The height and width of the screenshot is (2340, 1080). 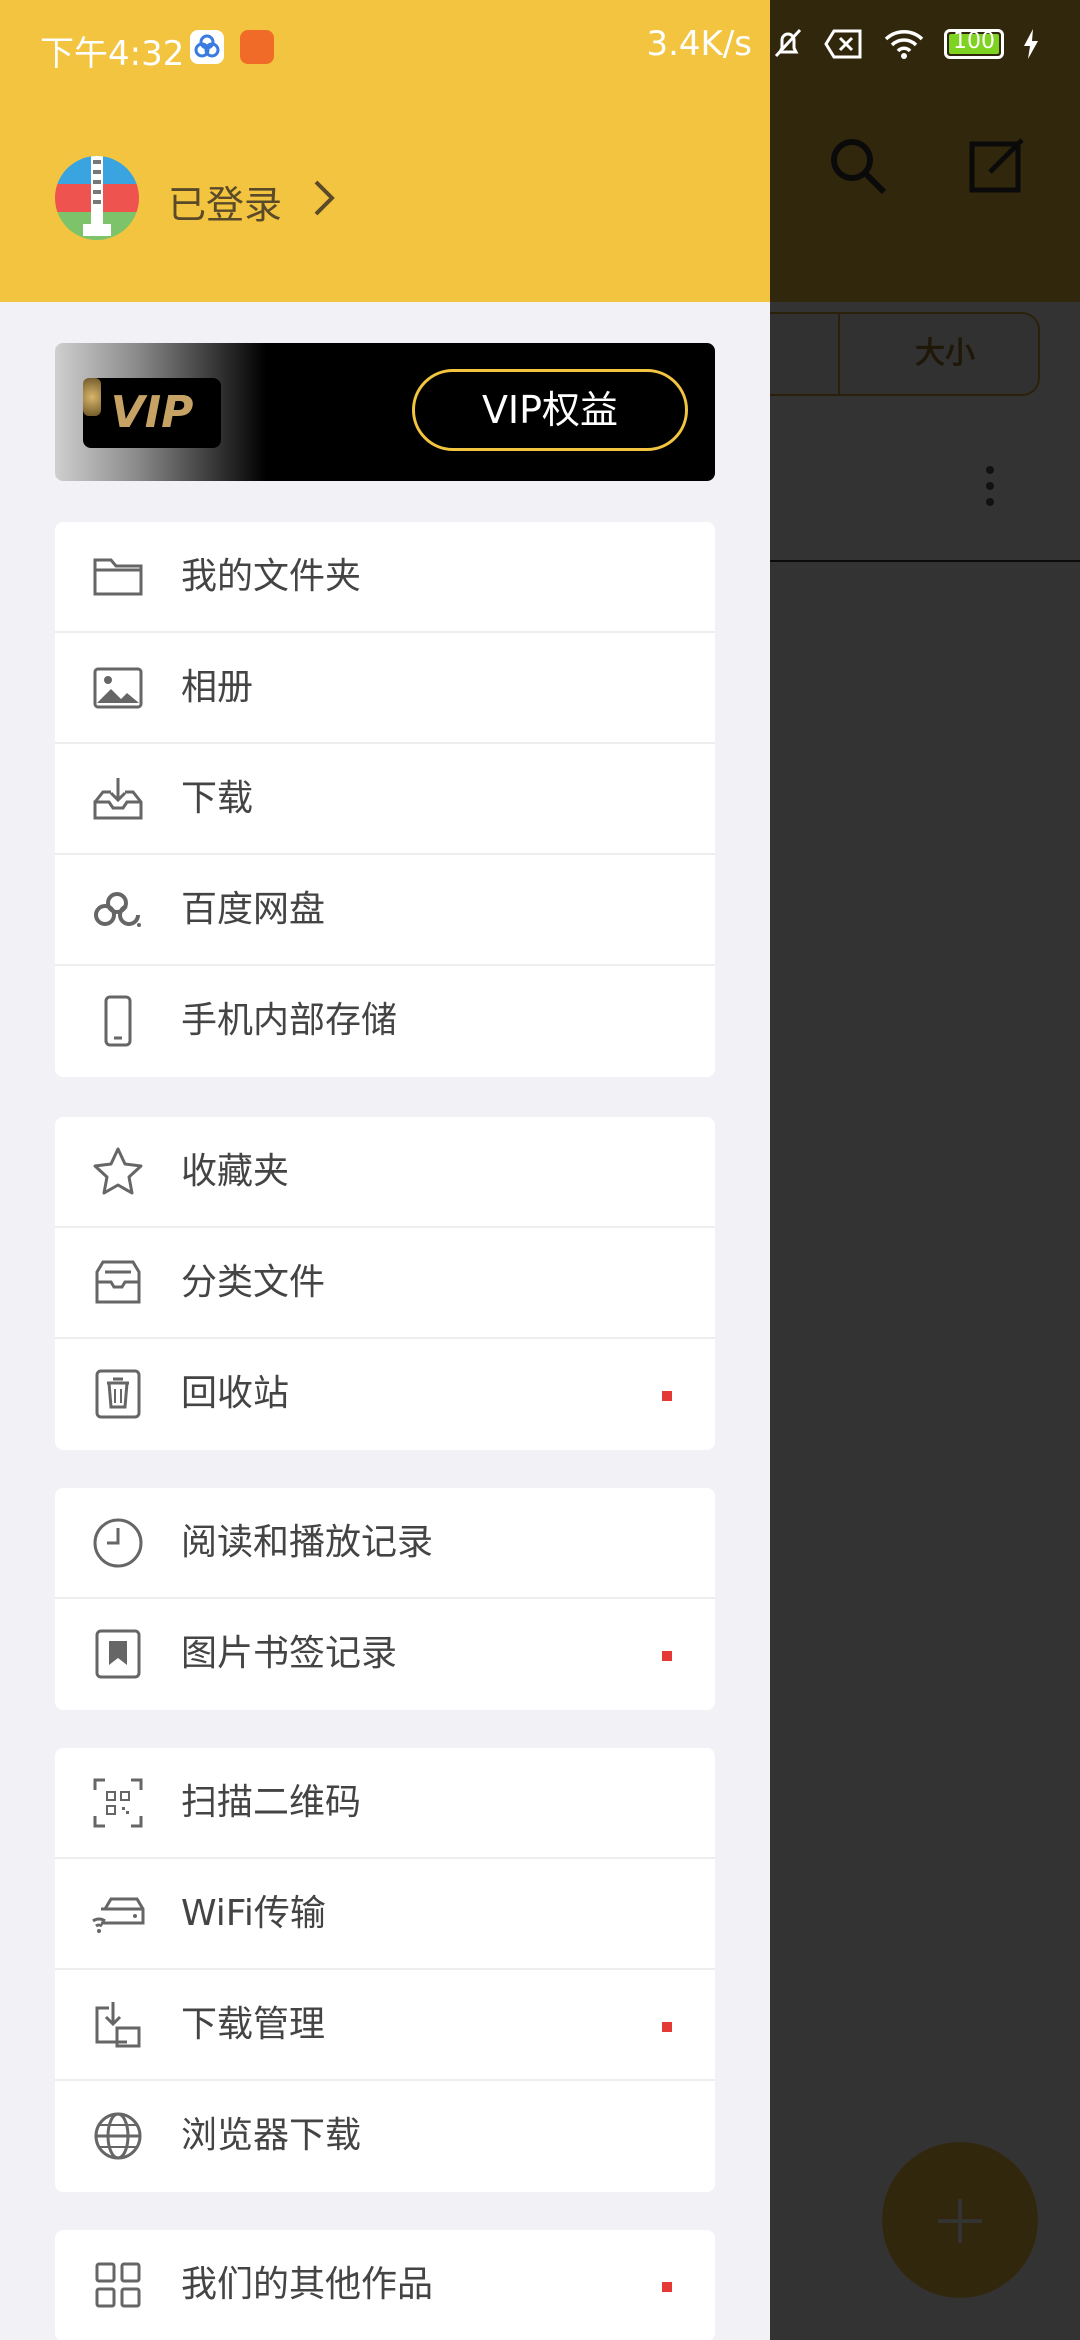 I want to click on menu-item-other-apps: 我们的其他作品, so click(x=385, y=2285).